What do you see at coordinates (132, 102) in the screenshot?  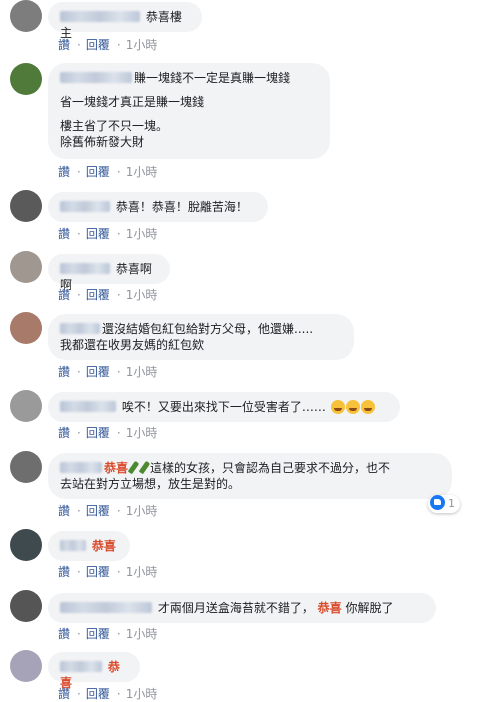 I see `comment-text-line: 省一塊錢才真正是賺一塊錢` at bounding box center [132, 102].